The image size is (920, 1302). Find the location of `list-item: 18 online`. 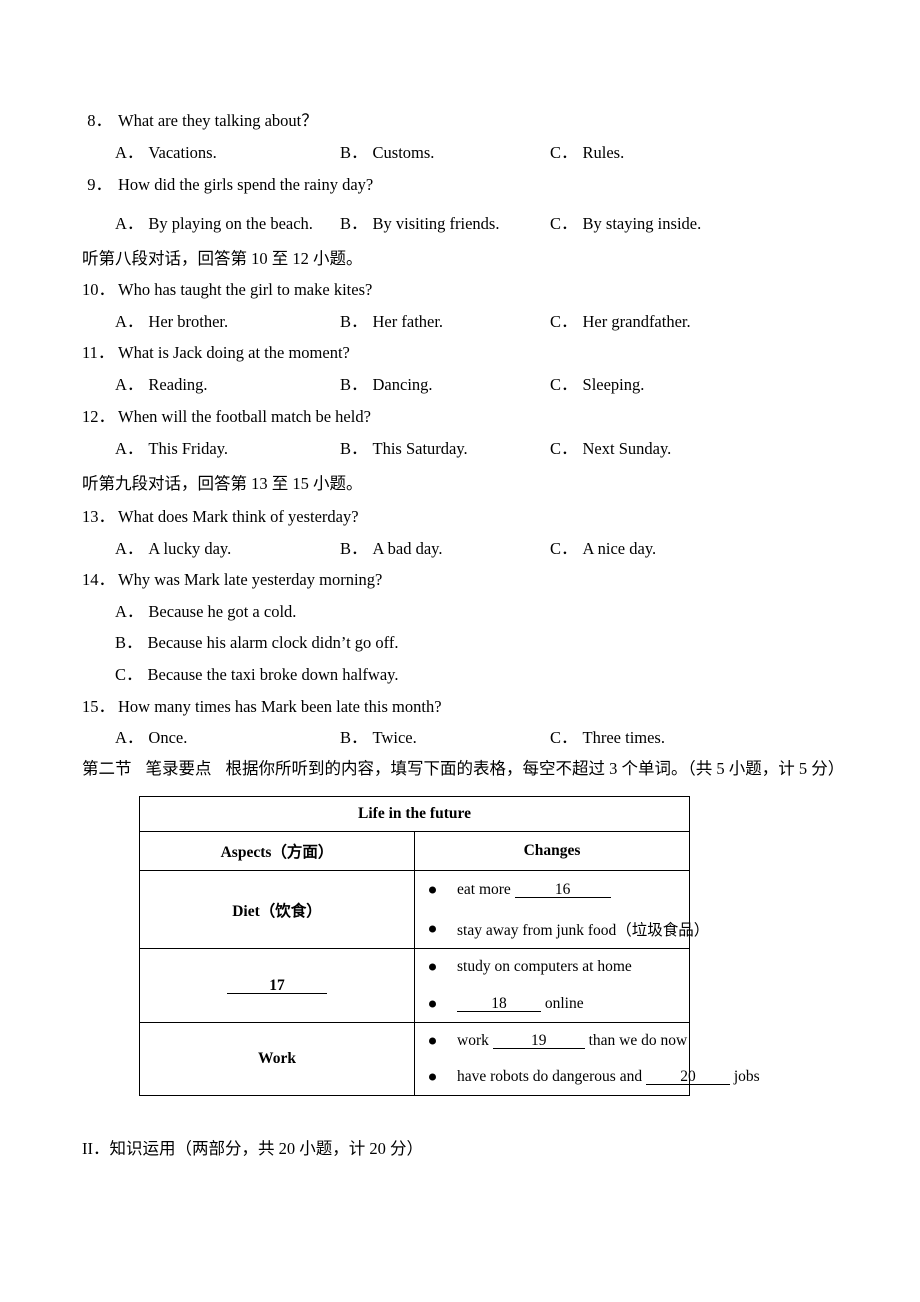

list-item: 18 online is located at coordinates (552, 1004).